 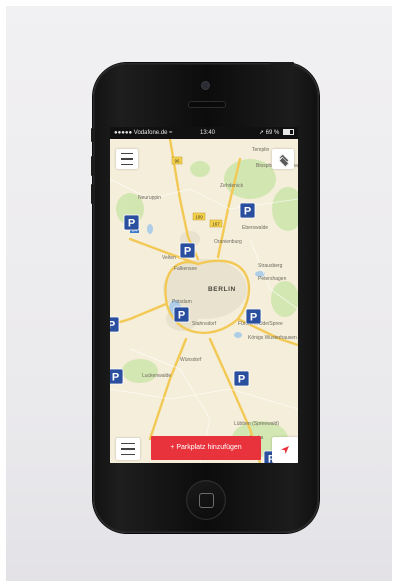 I want to click on wifi-icon: ≈, so click(x=171, y=133).